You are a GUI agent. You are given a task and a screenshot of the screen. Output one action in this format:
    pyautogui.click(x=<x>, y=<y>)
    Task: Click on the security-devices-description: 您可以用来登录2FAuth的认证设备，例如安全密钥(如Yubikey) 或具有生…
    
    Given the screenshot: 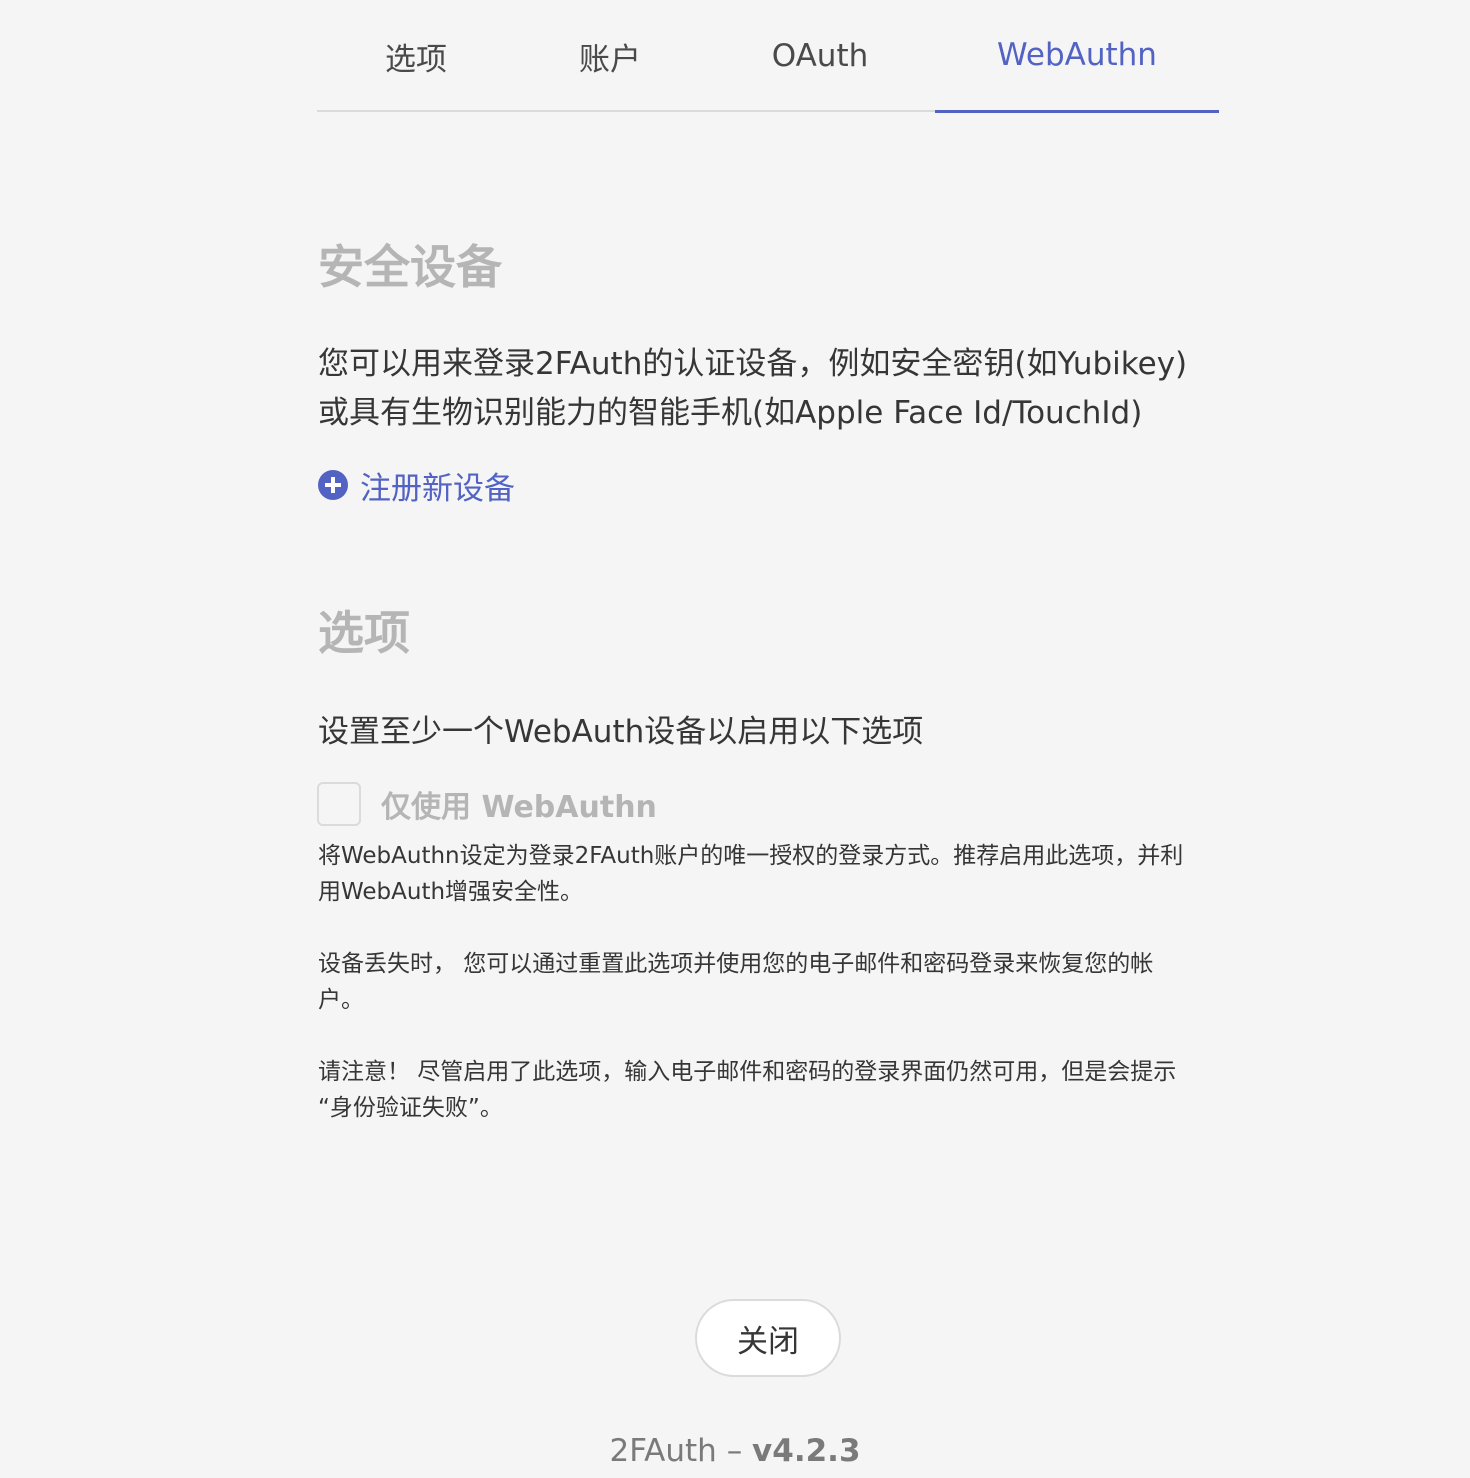 What is the action you would take?
    pyautogui.click(x=768, y=389)
    